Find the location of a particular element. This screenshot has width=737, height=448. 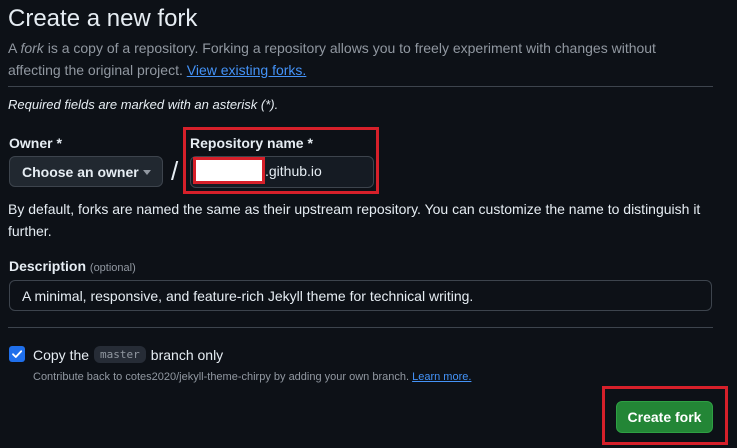

description-label-text: Description is located at coordinates (48, 266).